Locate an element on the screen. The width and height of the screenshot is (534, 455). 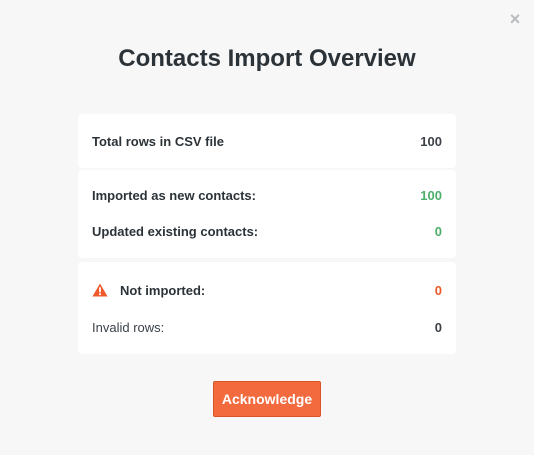
updated-existing-row: Updated existing contacts: 0 is located at coordinates (267, 231).